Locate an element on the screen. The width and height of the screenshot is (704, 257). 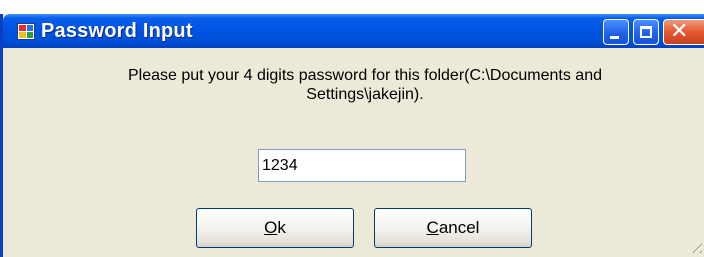
cancel-mnemonic: C is located at coordinates (432, 227).